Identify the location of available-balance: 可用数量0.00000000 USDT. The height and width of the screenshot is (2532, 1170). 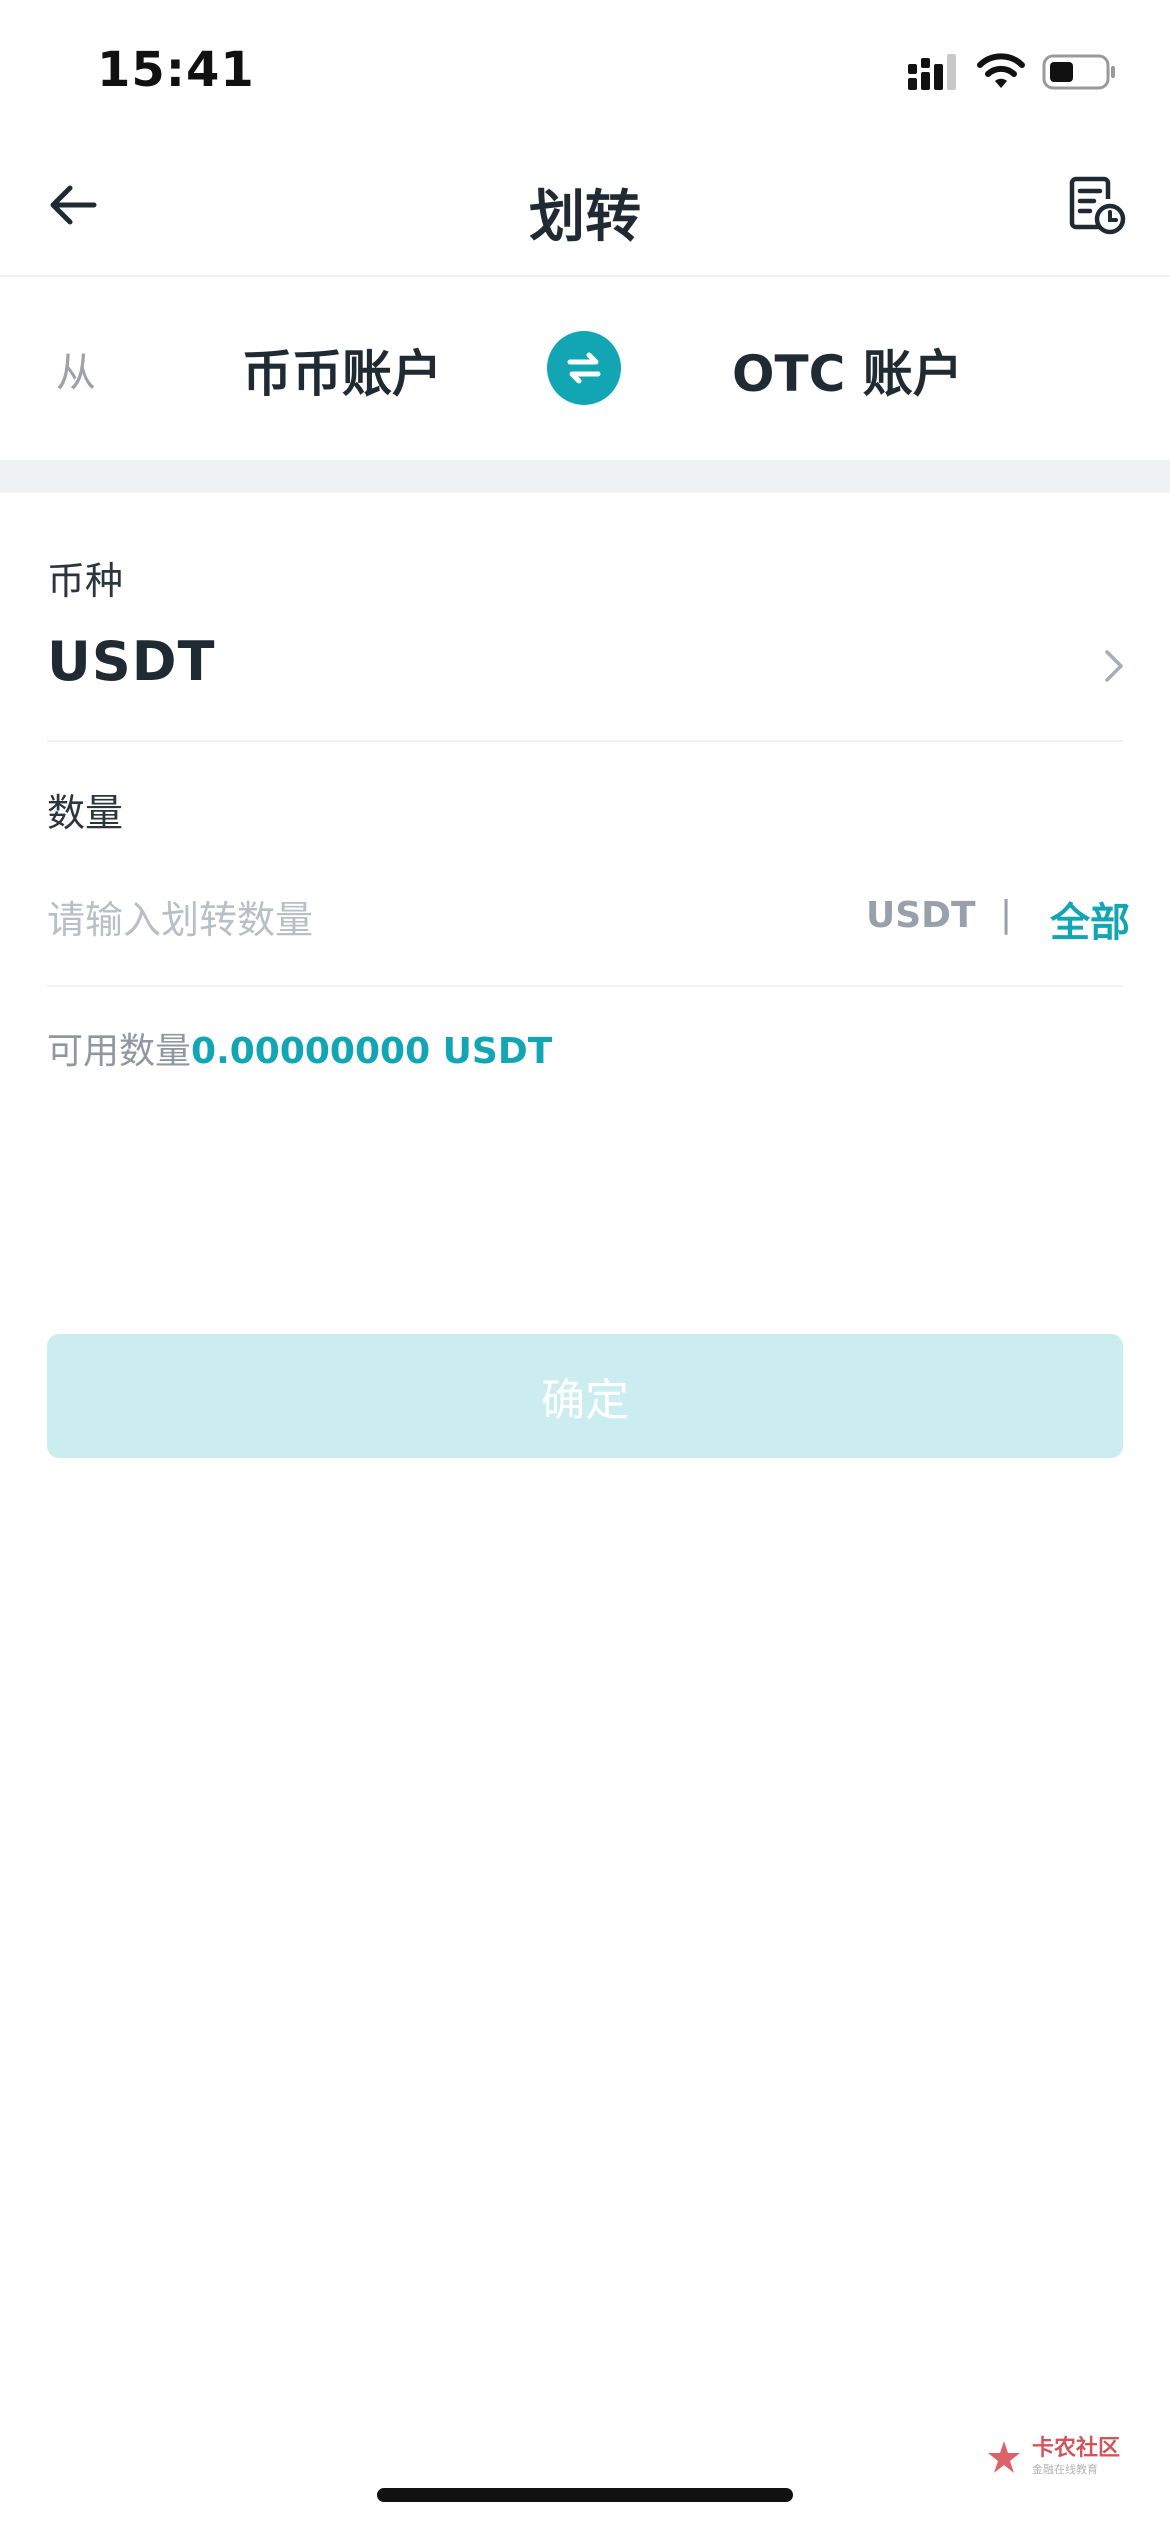
(299, 1048).